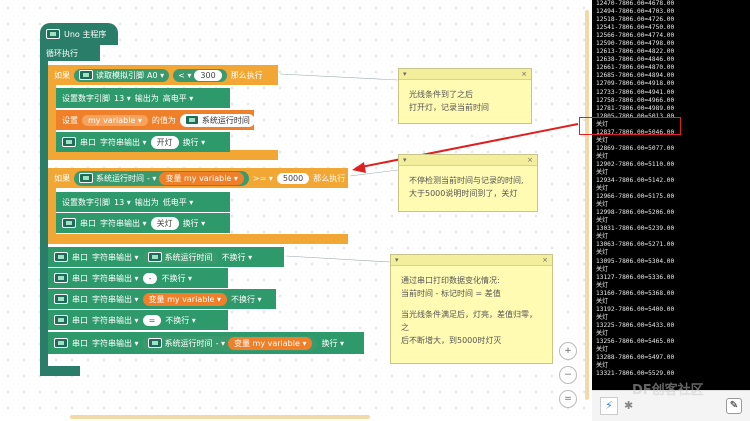 This screenshot has width=750, height=421. I want to click on console-line: 12494-7806.00=4703.00, so click(635, 12).